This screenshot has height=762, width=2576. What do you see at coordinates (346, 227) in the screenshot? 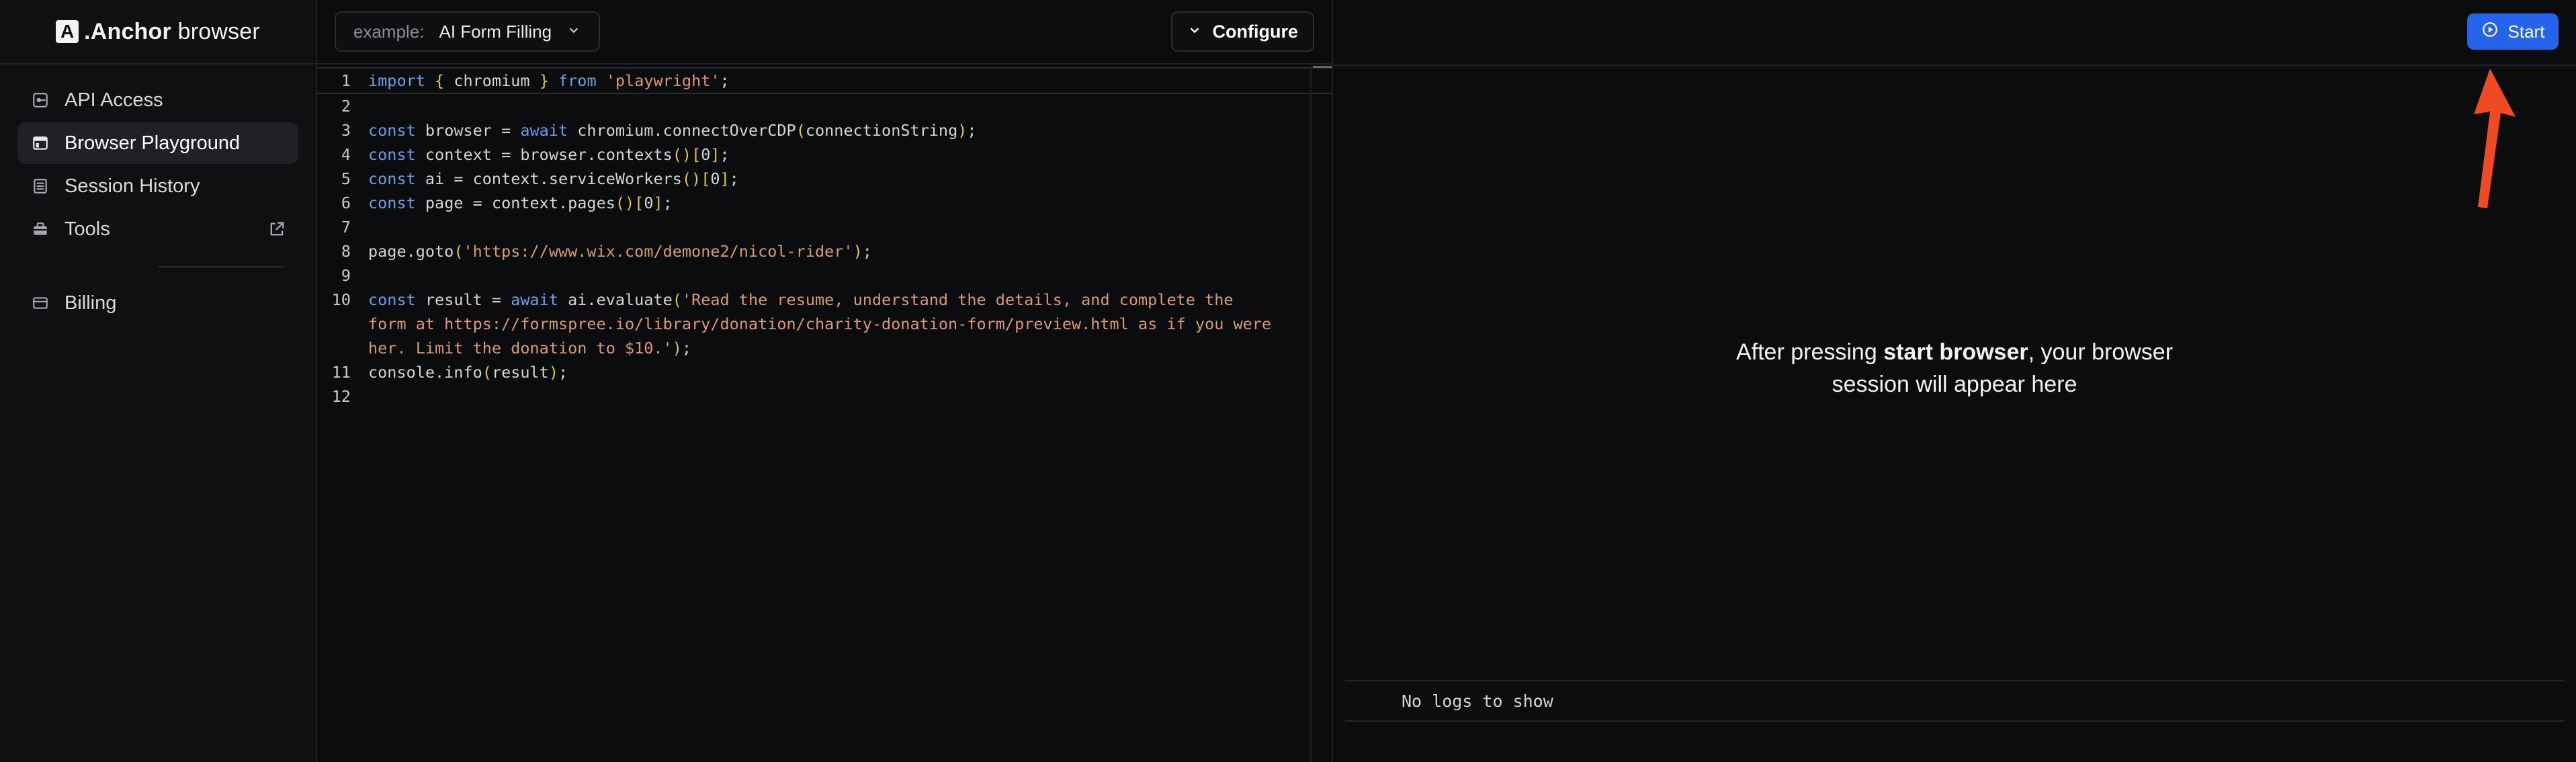
I see `code-line: 7` at bounding box center [346, 227].